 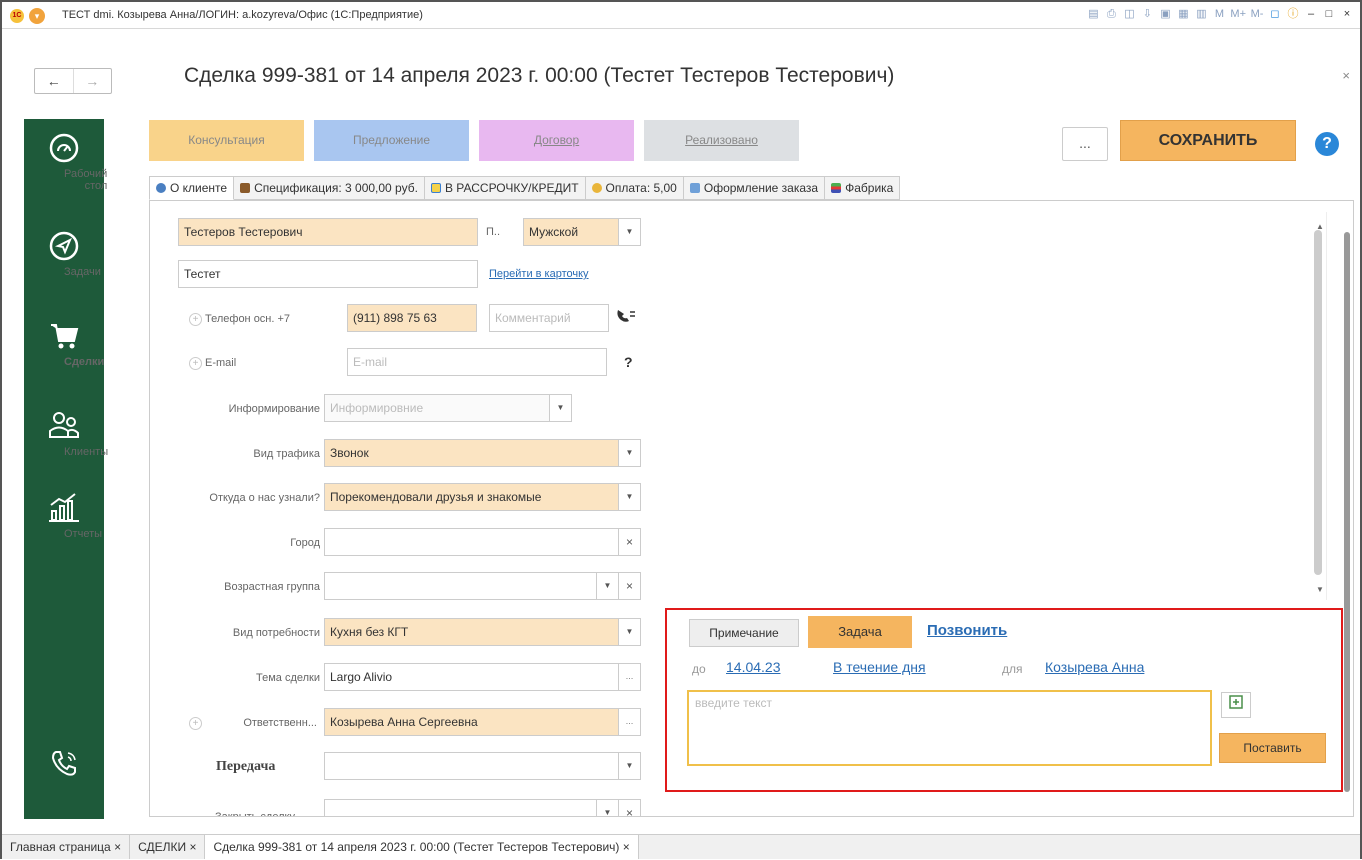 I want to click on note-button: Примечание, so click(x=744, y=633).